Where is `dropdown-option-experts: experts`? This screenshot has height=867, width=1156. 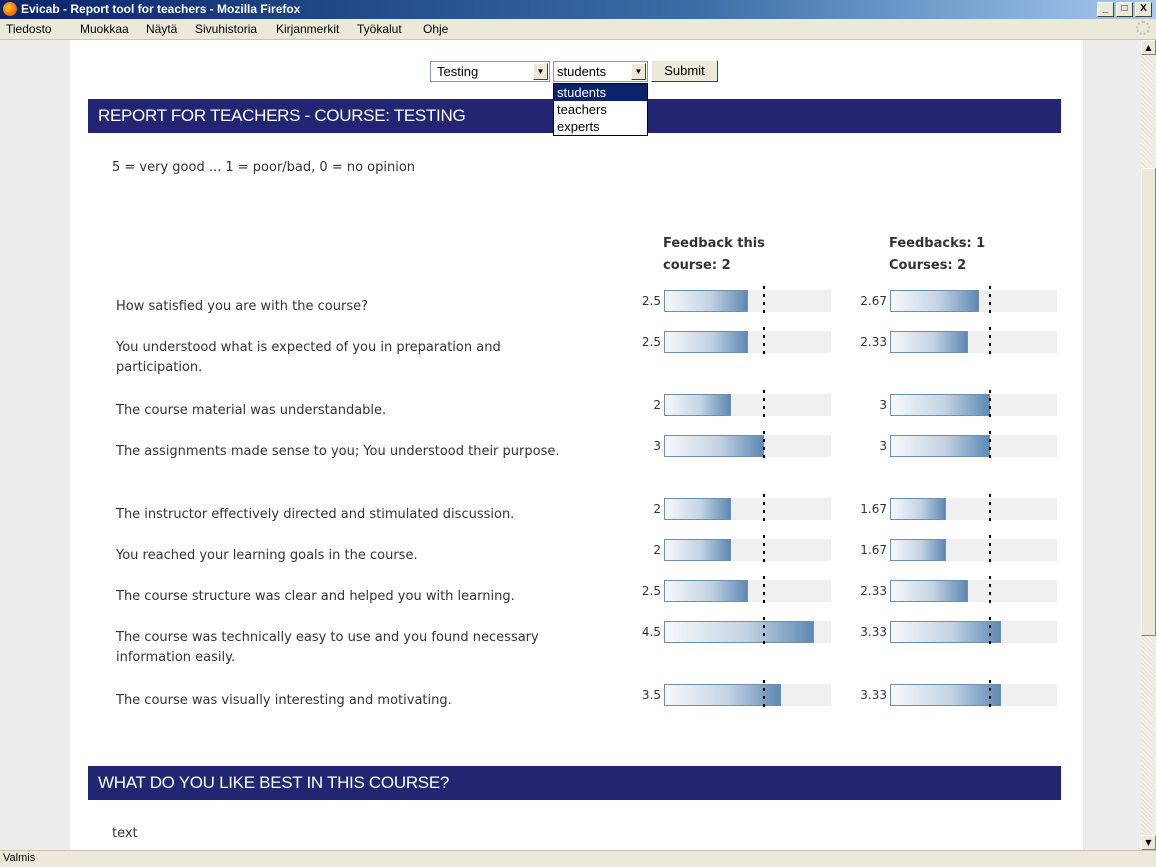 dropdown-option-experts: experts is located at coordinates (600, 126).